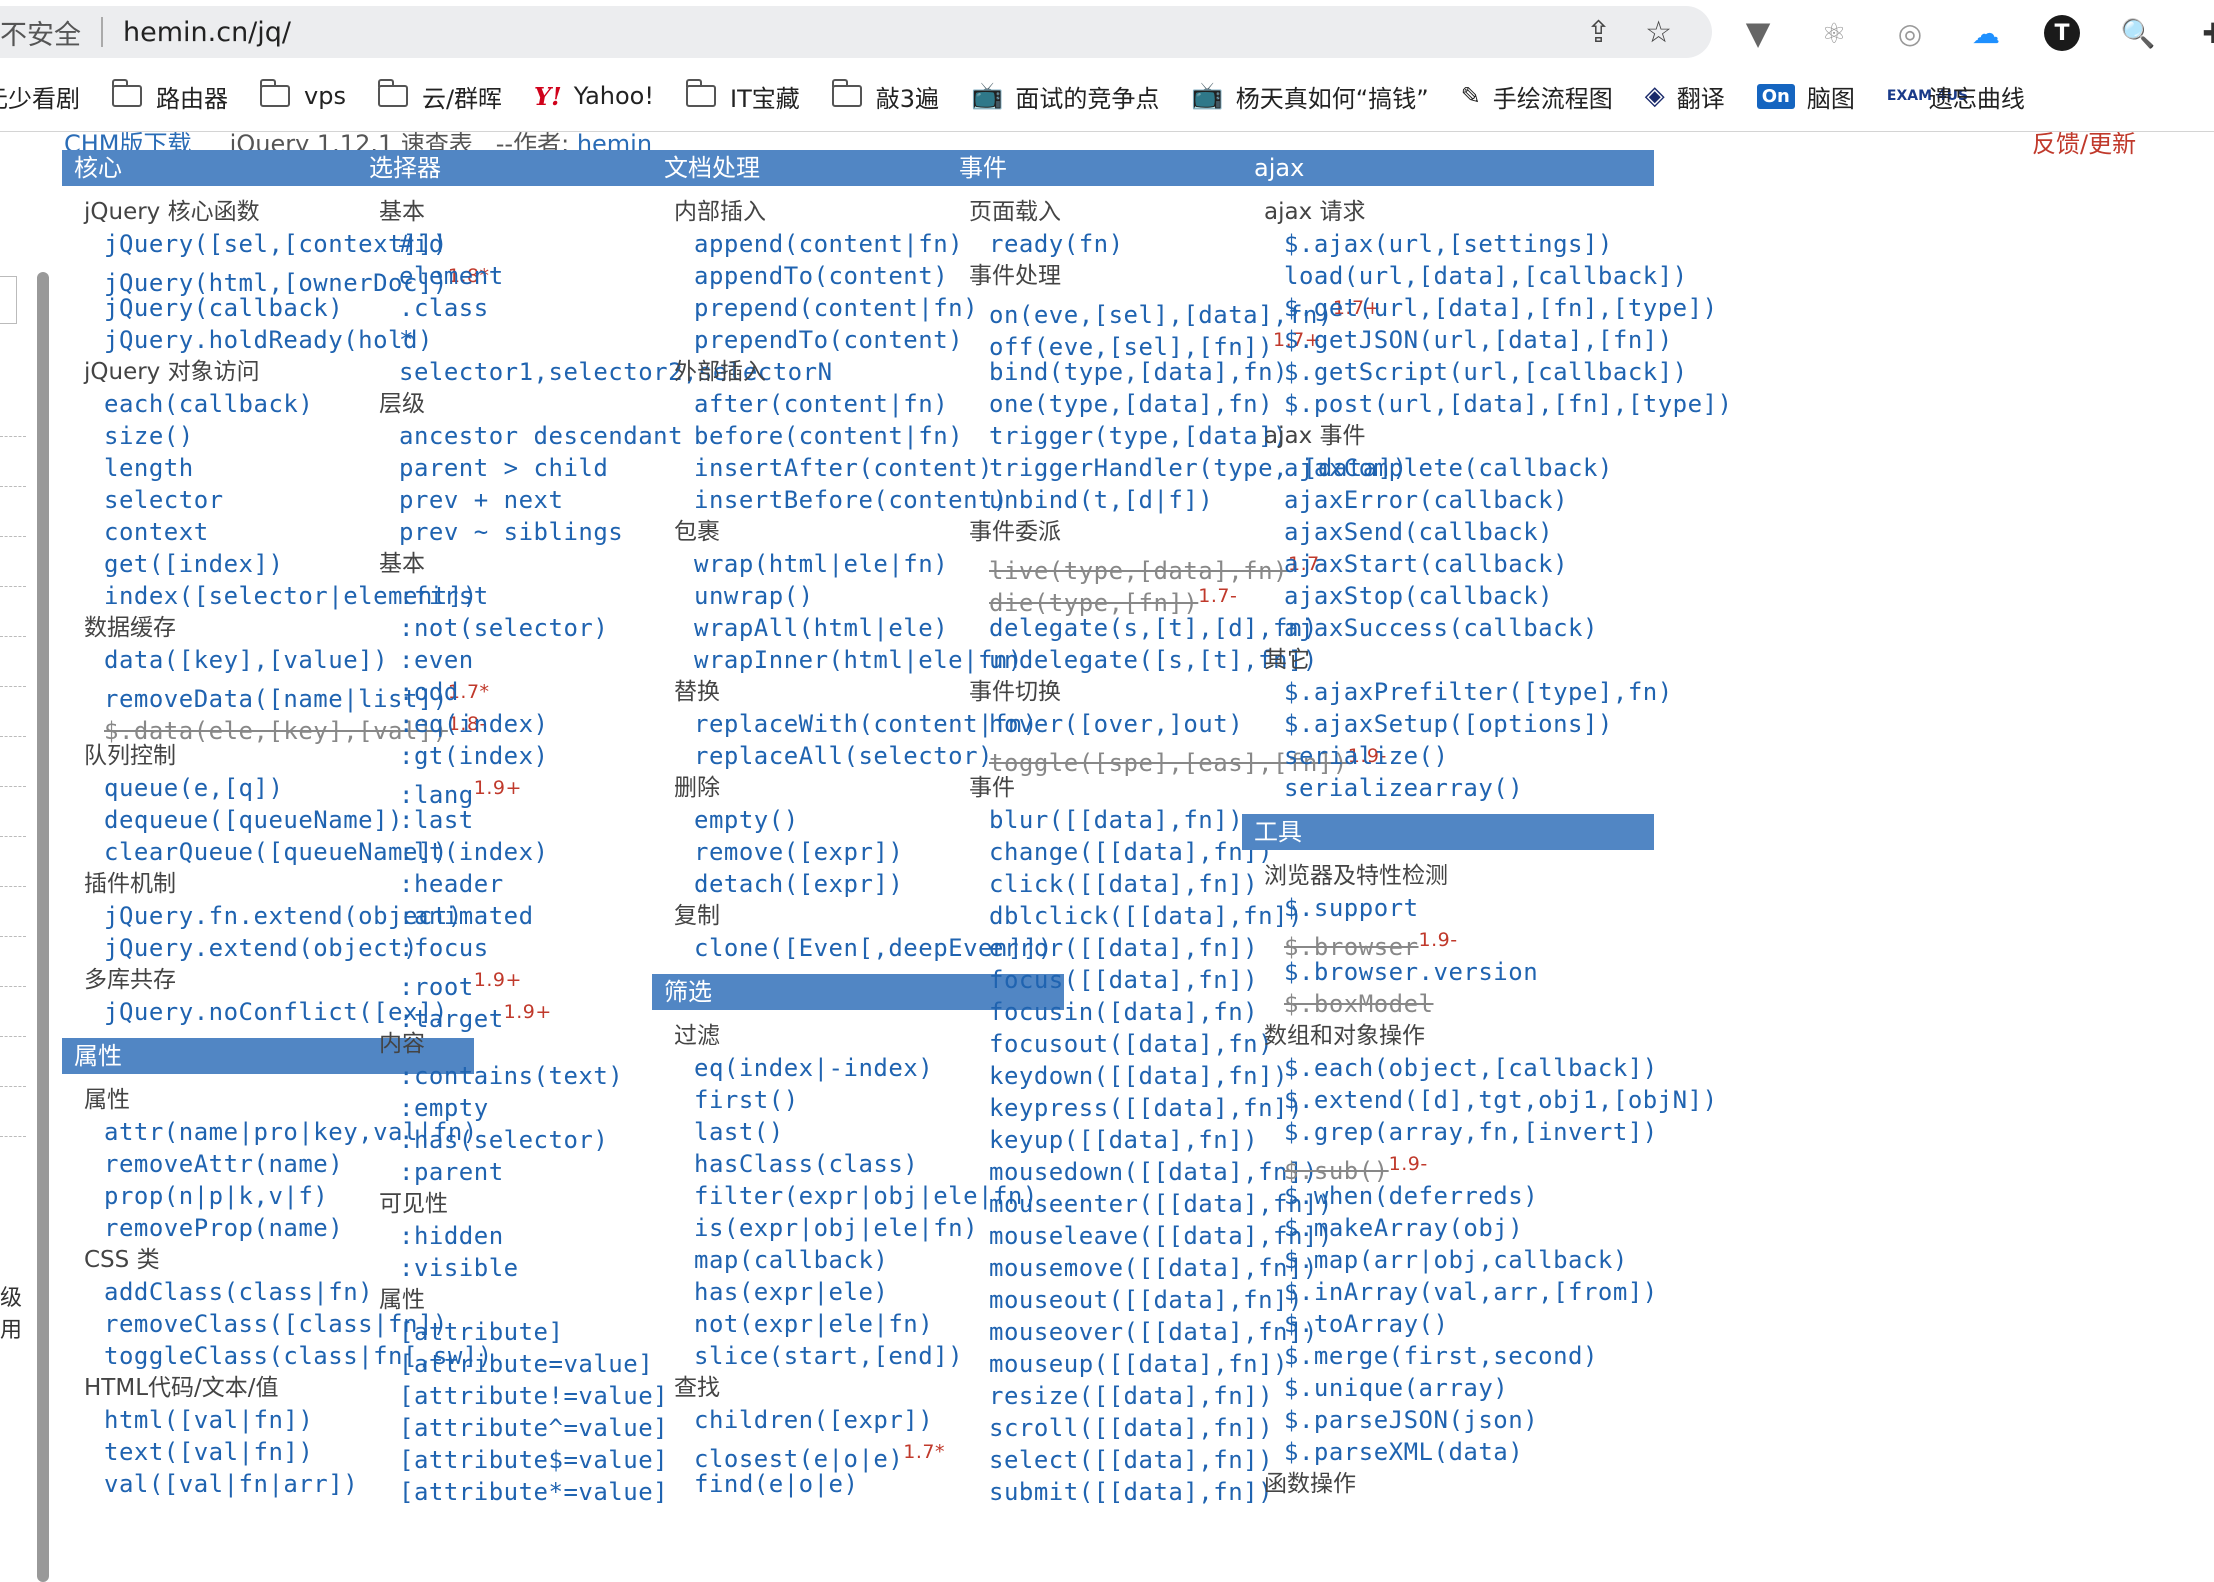  I want to click on sidebar-search-input, so click(8, 300).